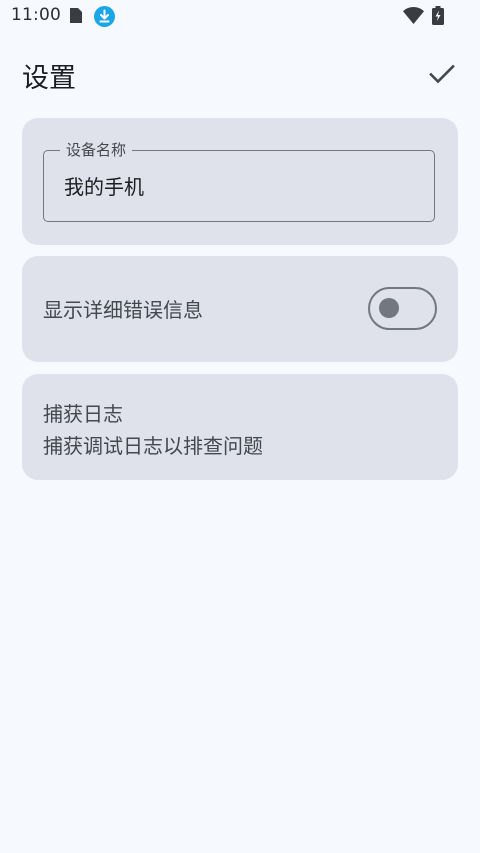  I want to click on capture-logs-item: 捕获日志 捕获调试日志以排查问题, so click(240, 427).